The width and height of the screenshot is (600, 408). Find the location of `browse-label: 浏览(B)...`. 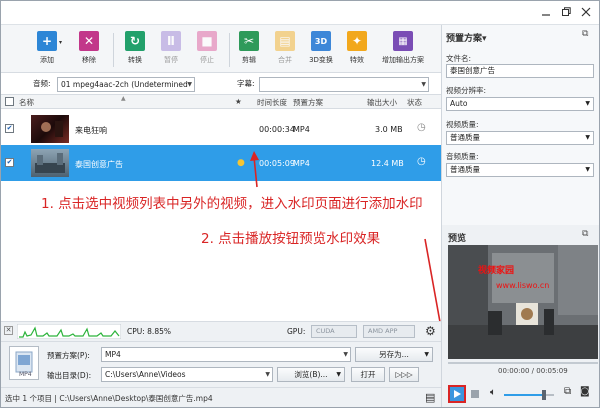

browse-label: 浏览(B)... is located at coordinates (311, 374).